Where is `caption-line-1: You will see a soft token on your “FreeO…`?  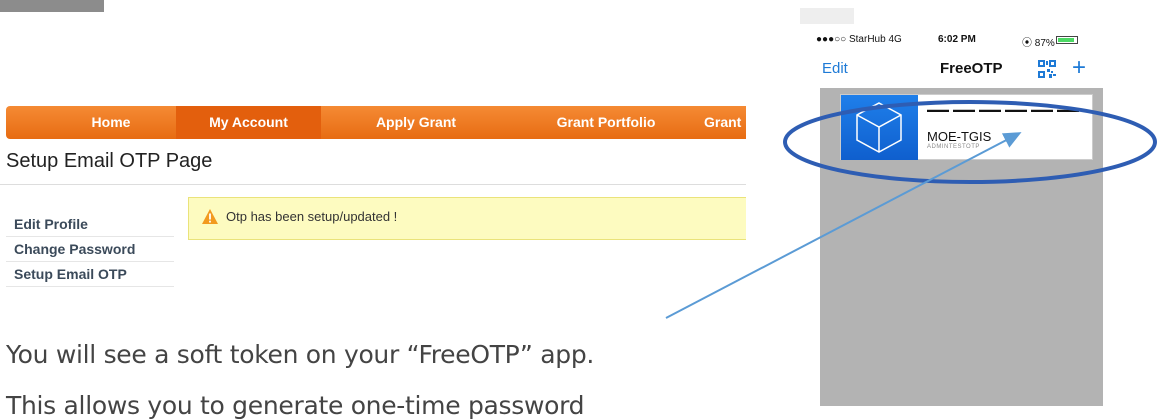 caption-line-1: You will see a soft token on your “FreeO… is located at coordinates (300, 354).